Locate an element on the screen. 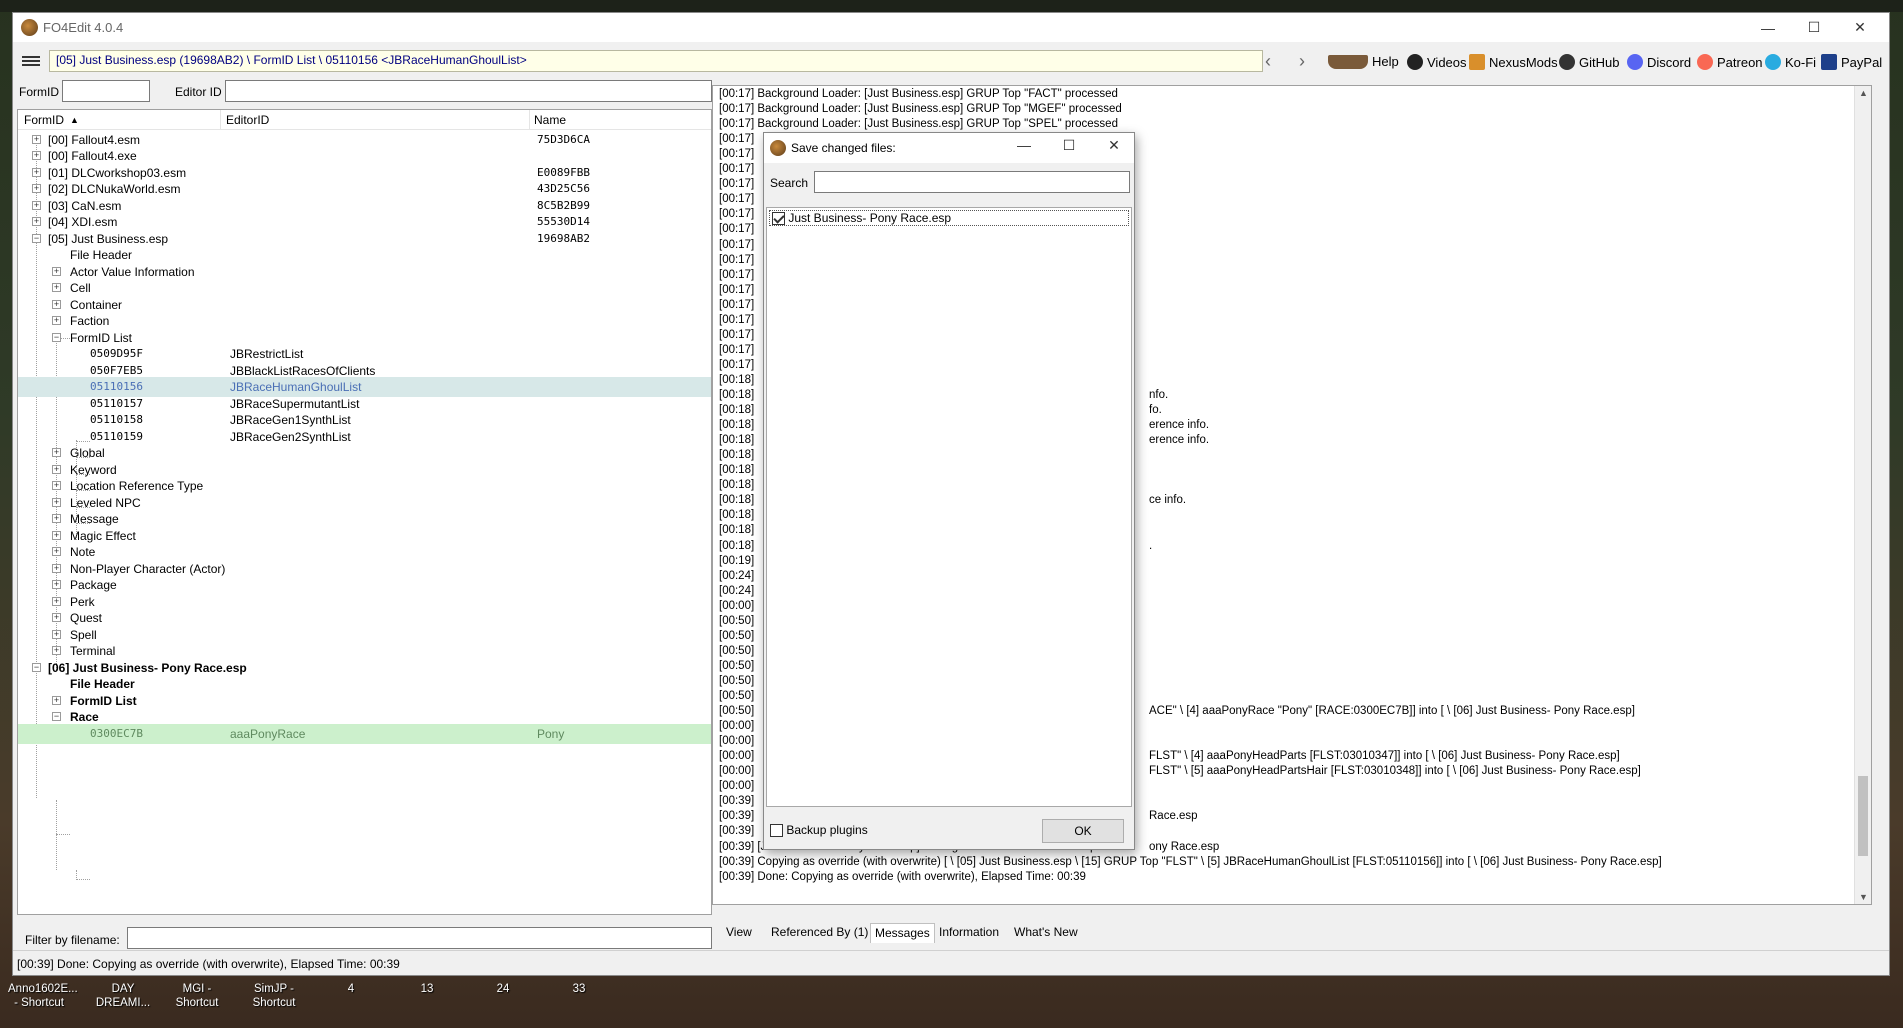 Image resolution: width=1903 pixels, height=1028 pixels. app-icon is located at coordinates (29, 27).